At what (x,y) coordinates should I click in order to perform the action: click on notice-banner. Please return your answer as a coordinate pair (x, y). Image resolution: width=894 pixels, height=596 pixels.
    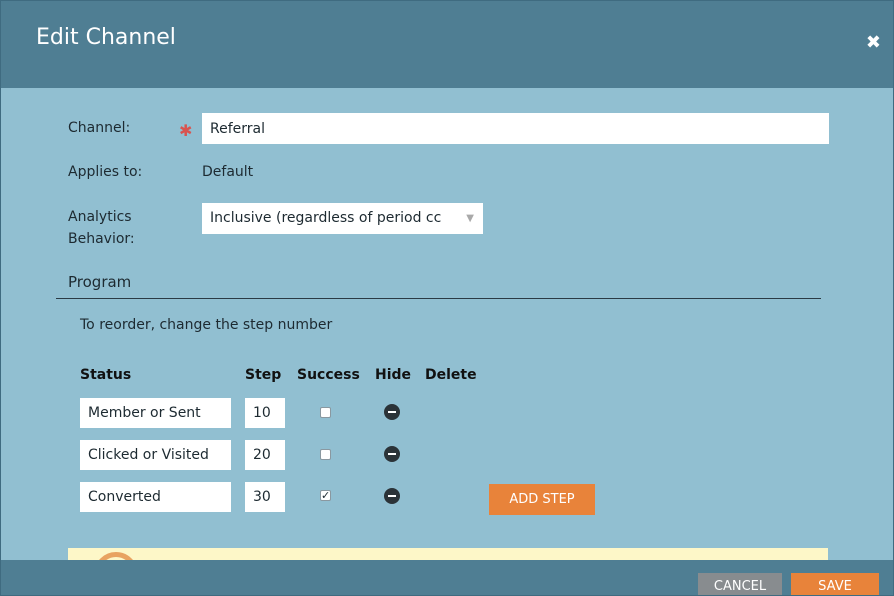
    Looking at the image, I should click on (448, 554).